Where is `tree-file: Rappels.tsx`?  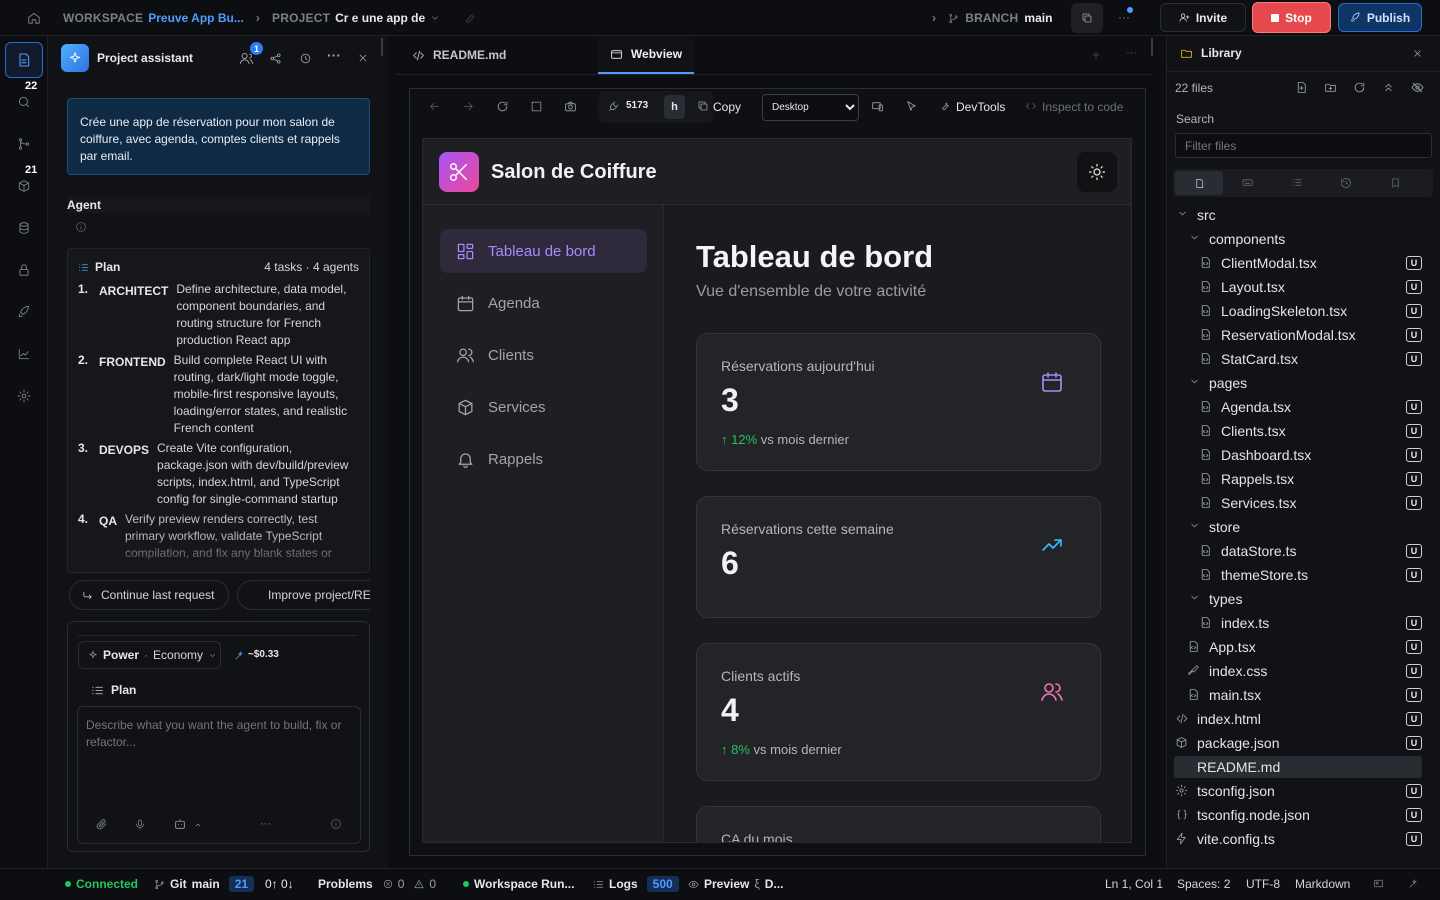 tree-file: Rappels.tsx is located at coordinates (1298, 479).